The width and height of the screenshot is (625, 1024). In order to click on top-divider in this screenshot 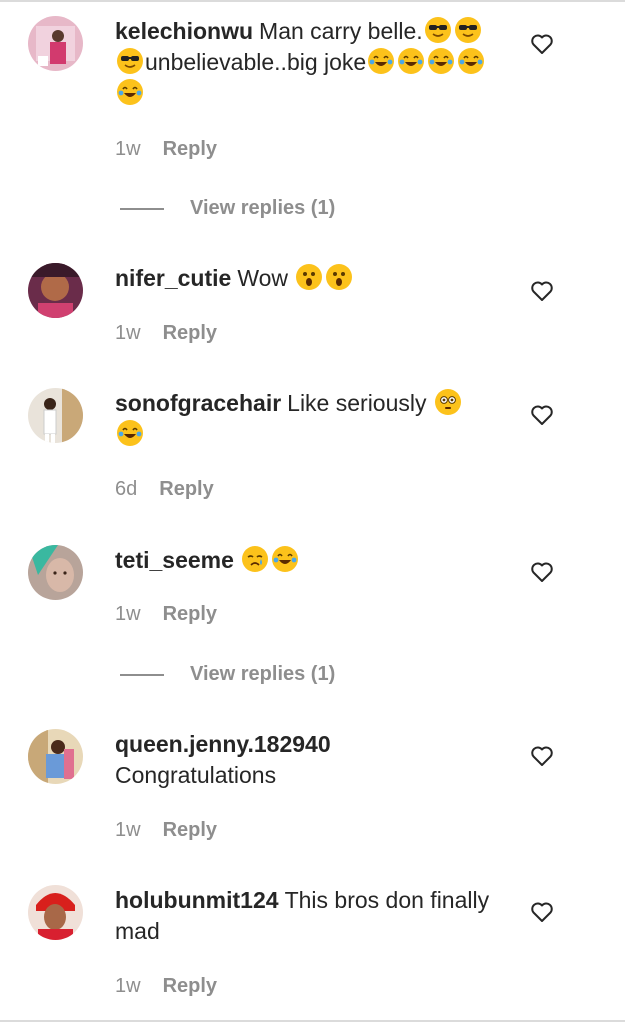, I will do `click(312, 1)`.